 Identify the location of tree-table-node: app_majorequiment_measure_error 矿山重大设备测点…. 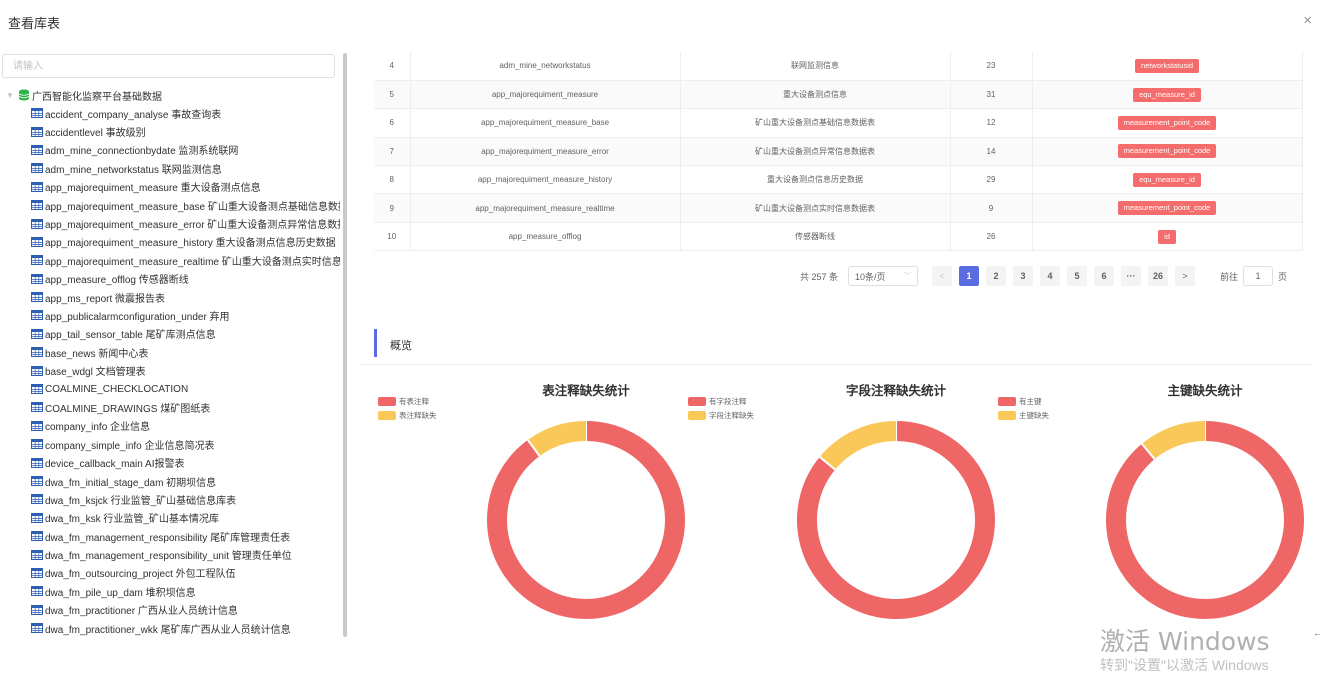
(170, 223).